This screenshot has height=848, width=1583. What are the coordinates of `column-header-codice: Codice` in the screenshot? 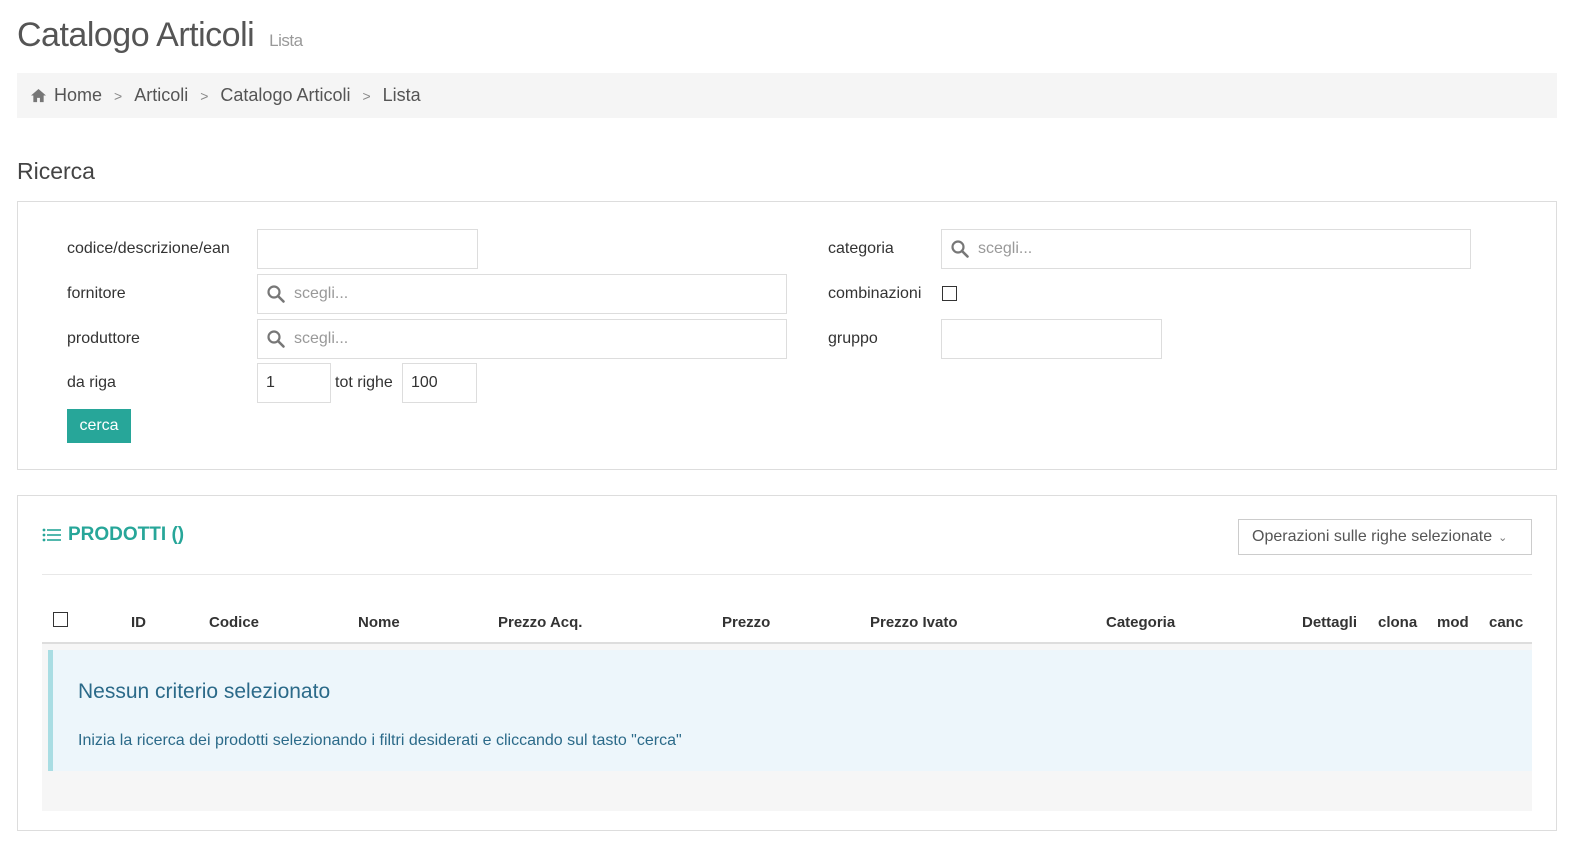 It's located at (234, 622).